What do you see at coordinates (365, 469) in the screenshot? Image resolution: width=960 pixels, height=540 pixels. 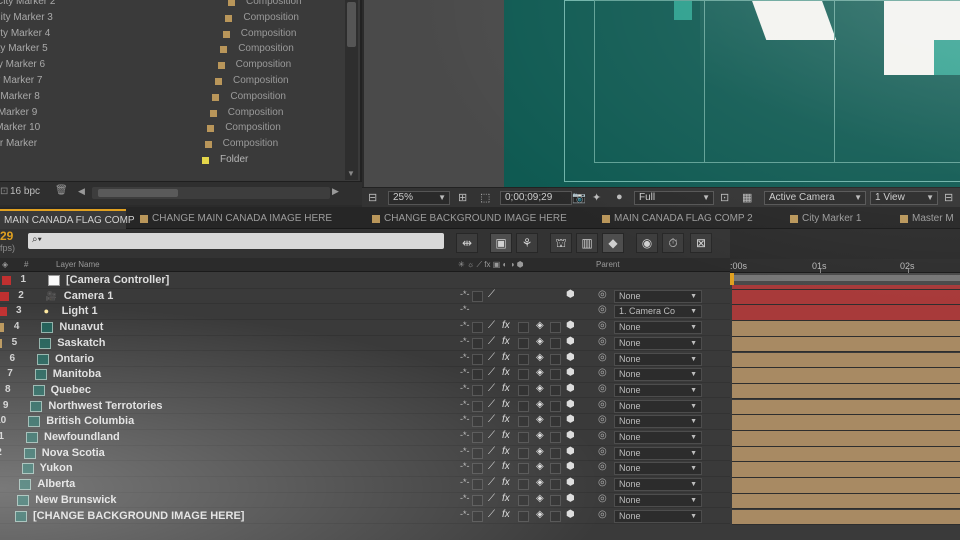 I see `layer-row: 13Yukon-*-⟋fx◈⬢◎None▼` at bounding box center [365, 469].